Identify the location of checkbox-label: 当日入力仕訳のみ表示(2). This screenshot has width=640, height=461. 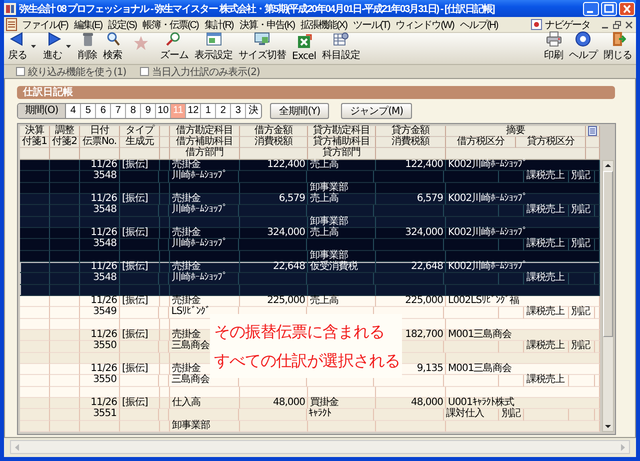
(206, 72).